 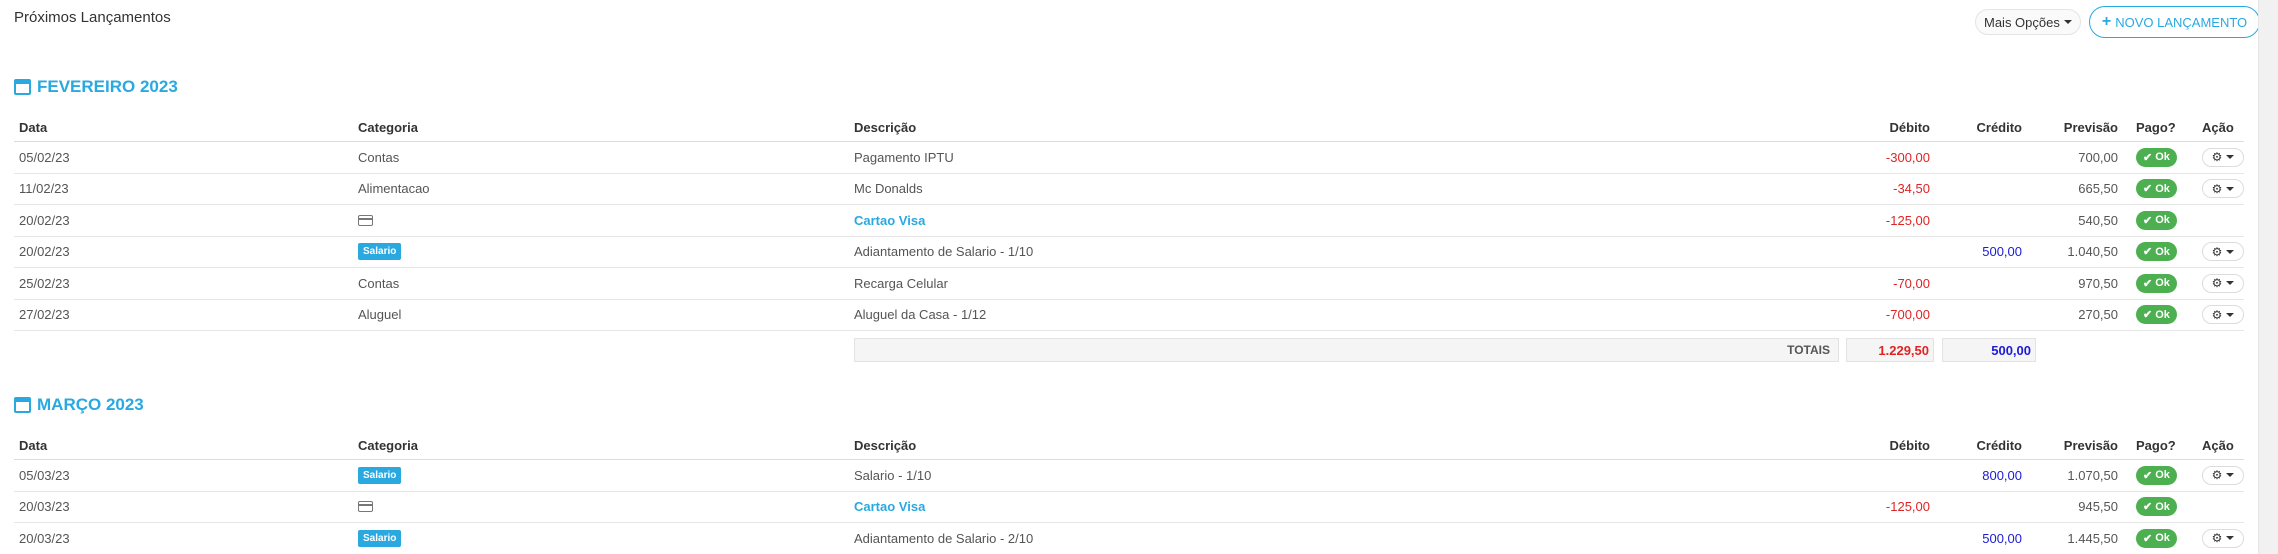 I want to click on more-options-label: Mais Opções, so click(x=2022, y=22).